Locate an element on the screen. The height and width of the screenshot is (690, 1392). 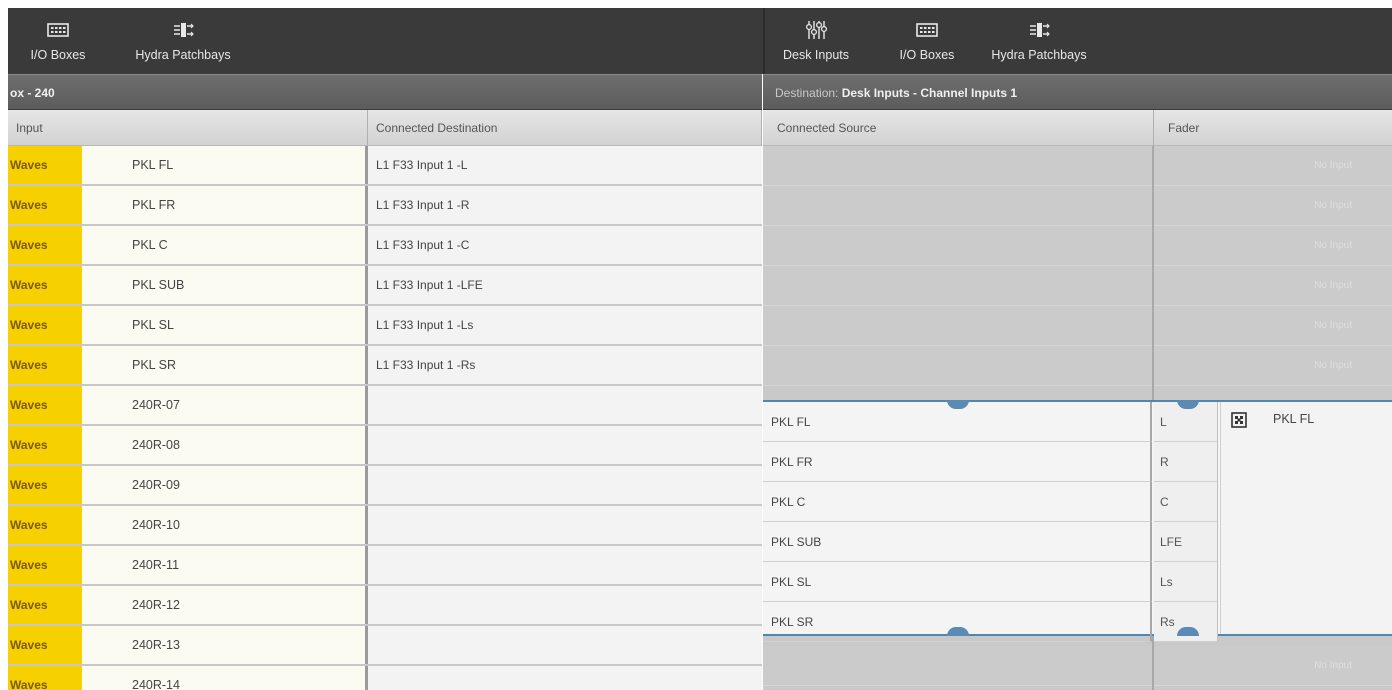
table-row: Waves PKL SL L1 F33 Input 1 -Ls is located at coordinates (385, 326).